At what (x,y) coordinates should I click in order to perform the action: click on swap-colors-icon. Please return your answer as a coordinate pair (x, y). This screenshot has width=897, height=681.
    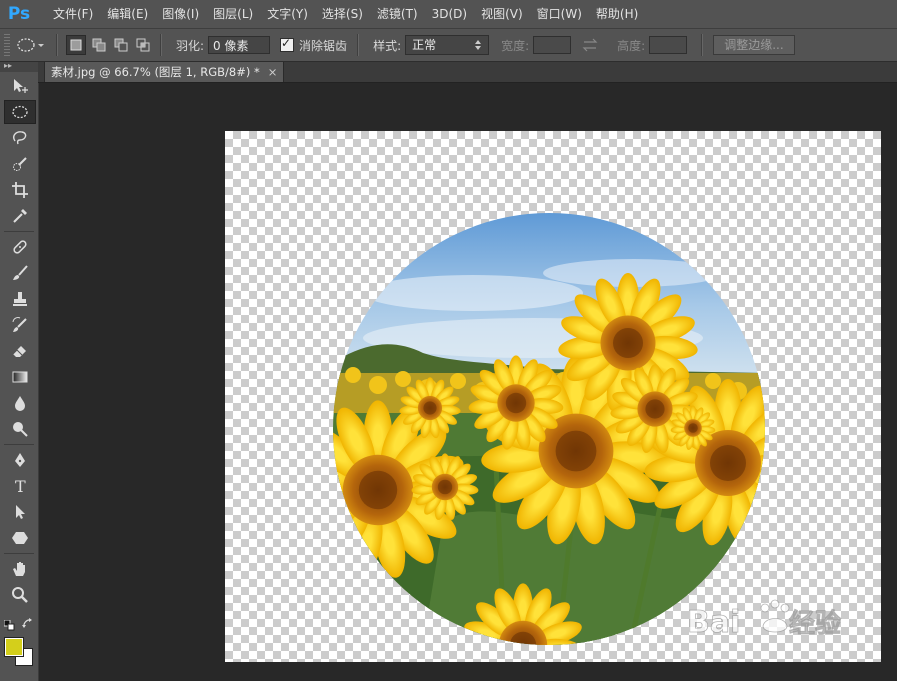
    Looking at the image, I should click on (28, 624).